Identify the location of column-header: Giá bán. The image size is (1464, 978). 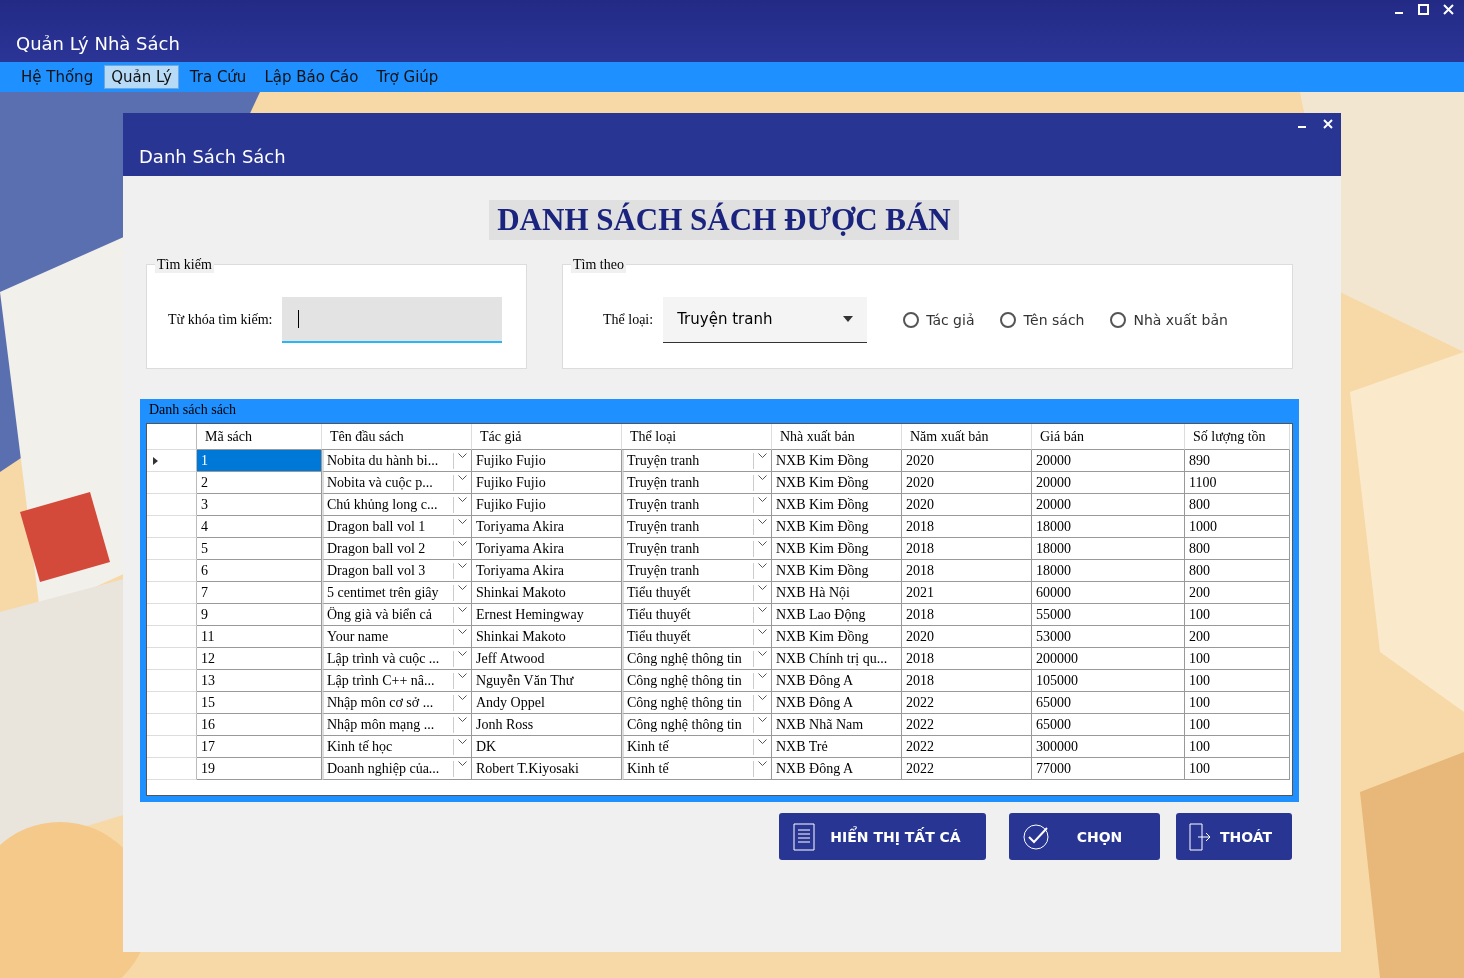
(1108, 437).